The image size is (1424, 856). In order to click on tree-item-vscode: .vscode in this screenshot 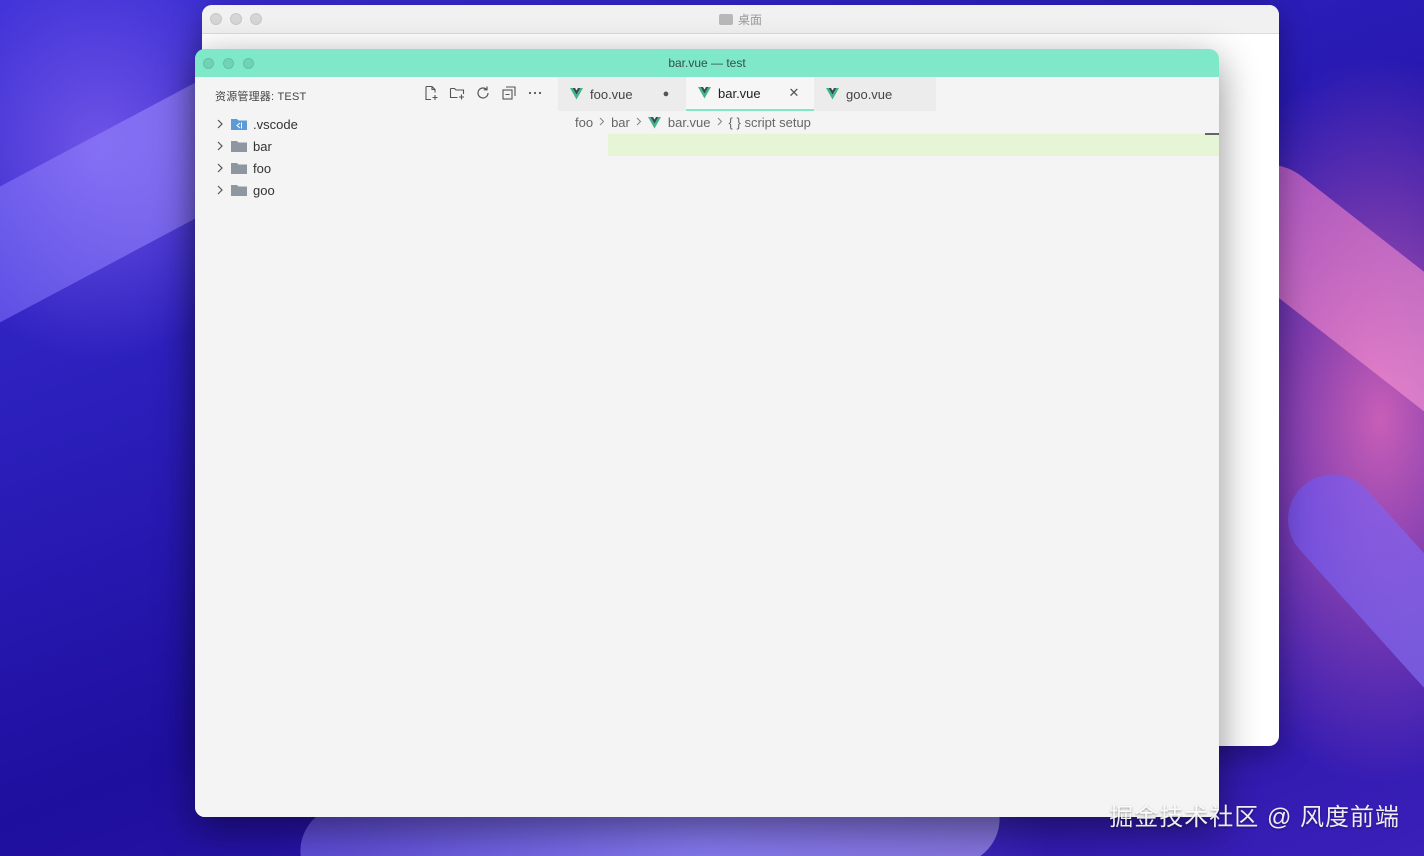, I will do `click(376, 124)`.